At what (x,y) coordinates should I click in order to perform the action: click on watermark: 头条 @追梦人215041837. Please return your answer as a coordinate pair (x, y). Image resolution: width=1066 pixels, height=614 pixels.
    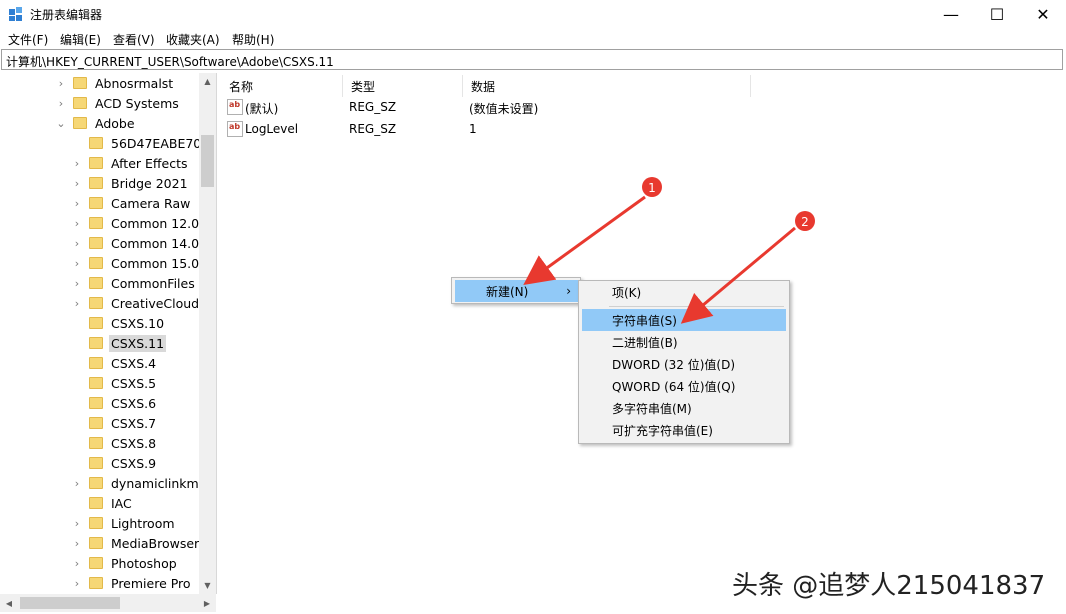
    Looking at the image, I should click on (889, 586).